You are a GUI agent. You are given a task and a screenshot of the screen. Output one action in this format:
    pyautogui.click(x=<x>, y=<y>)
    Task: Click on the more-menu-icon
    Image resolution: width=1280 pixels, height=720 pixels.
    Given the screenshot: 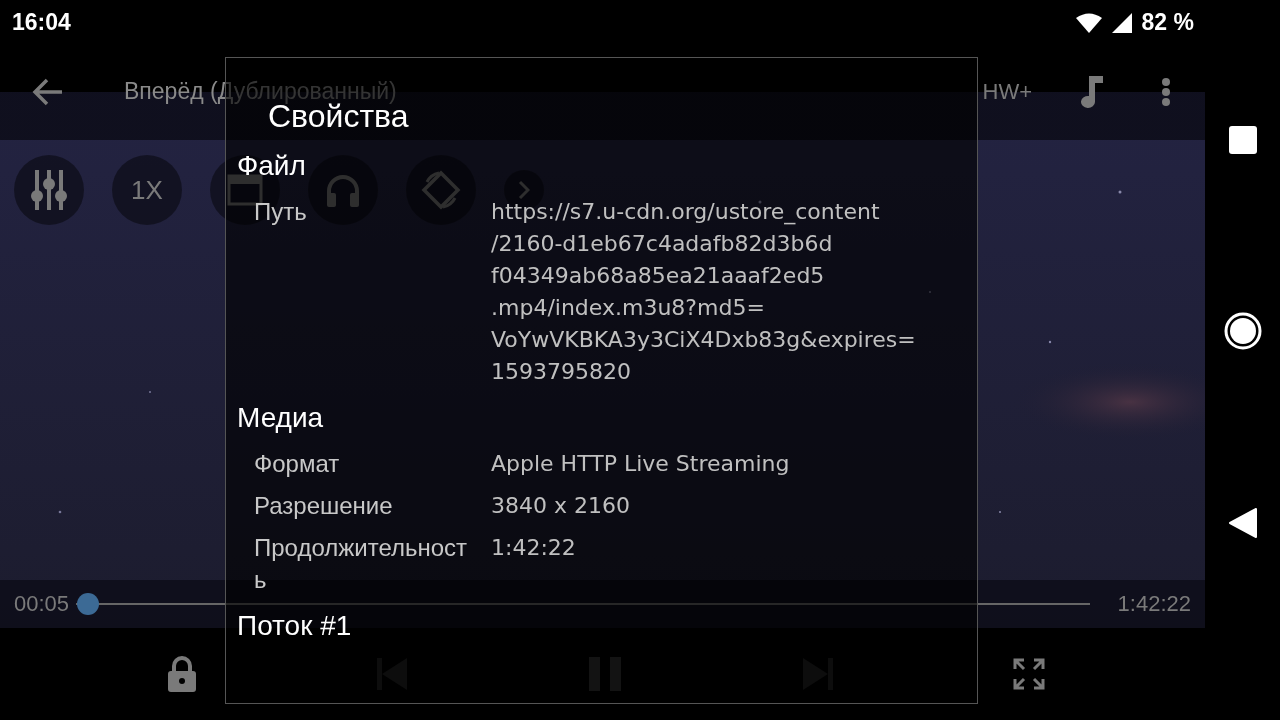 What is the action you would take?
    pyautogui.click(x=1166, y=91)
    